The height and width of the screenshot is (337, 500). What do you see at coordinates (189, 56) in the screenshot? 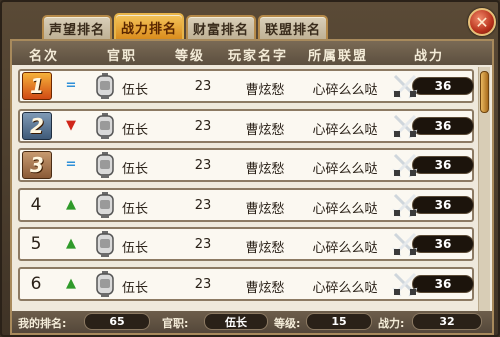
I see `col-level: 等级` at bounding box center [189, 56].